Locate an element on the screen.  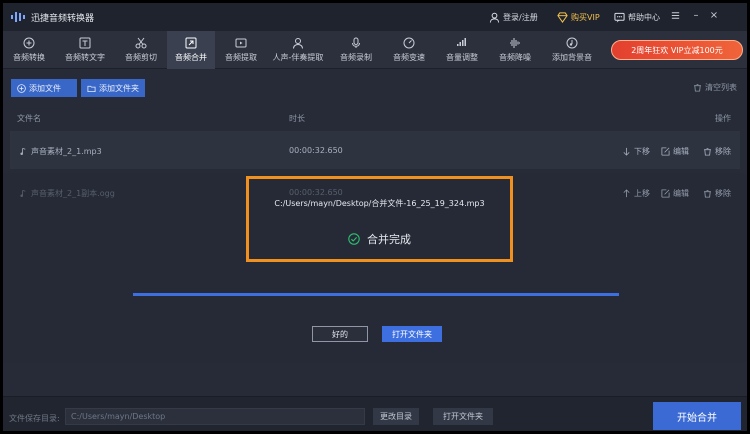
clear-list-label: 清空列表 is located at coordinates (721, 87).